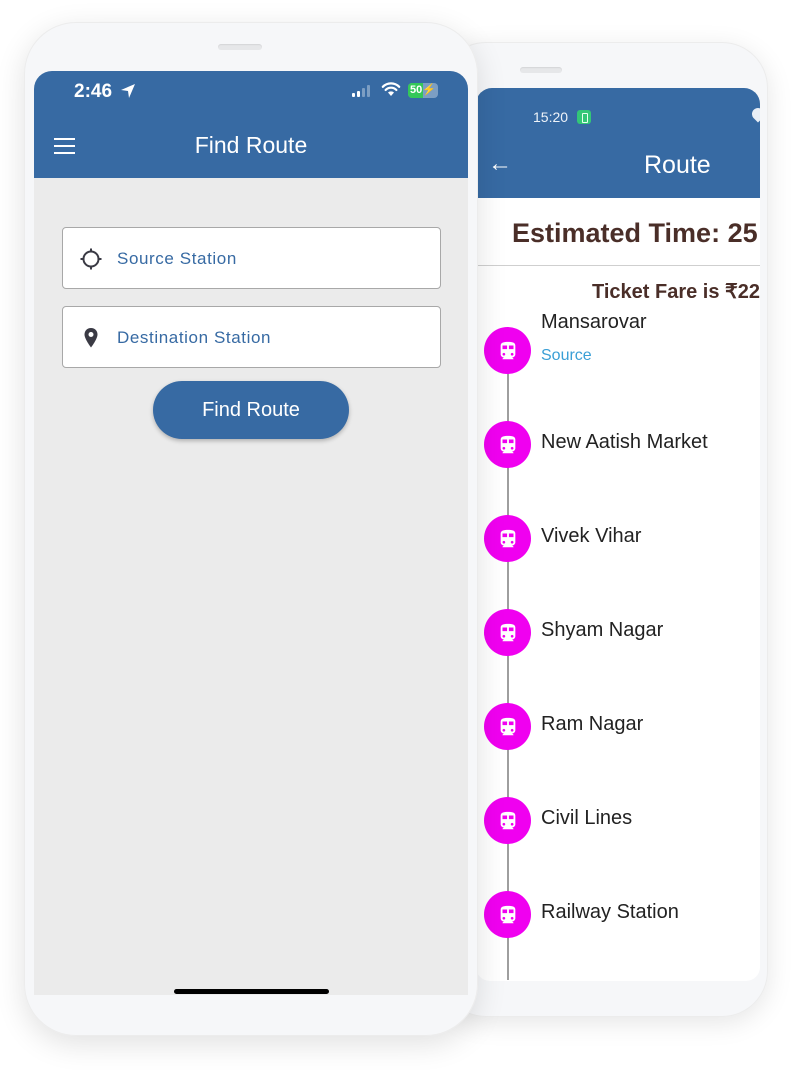  What do you see at coordinates (594, 322) in the screenshot?
I see `station-name: Mansarovar` at bounding box center [594, 322].